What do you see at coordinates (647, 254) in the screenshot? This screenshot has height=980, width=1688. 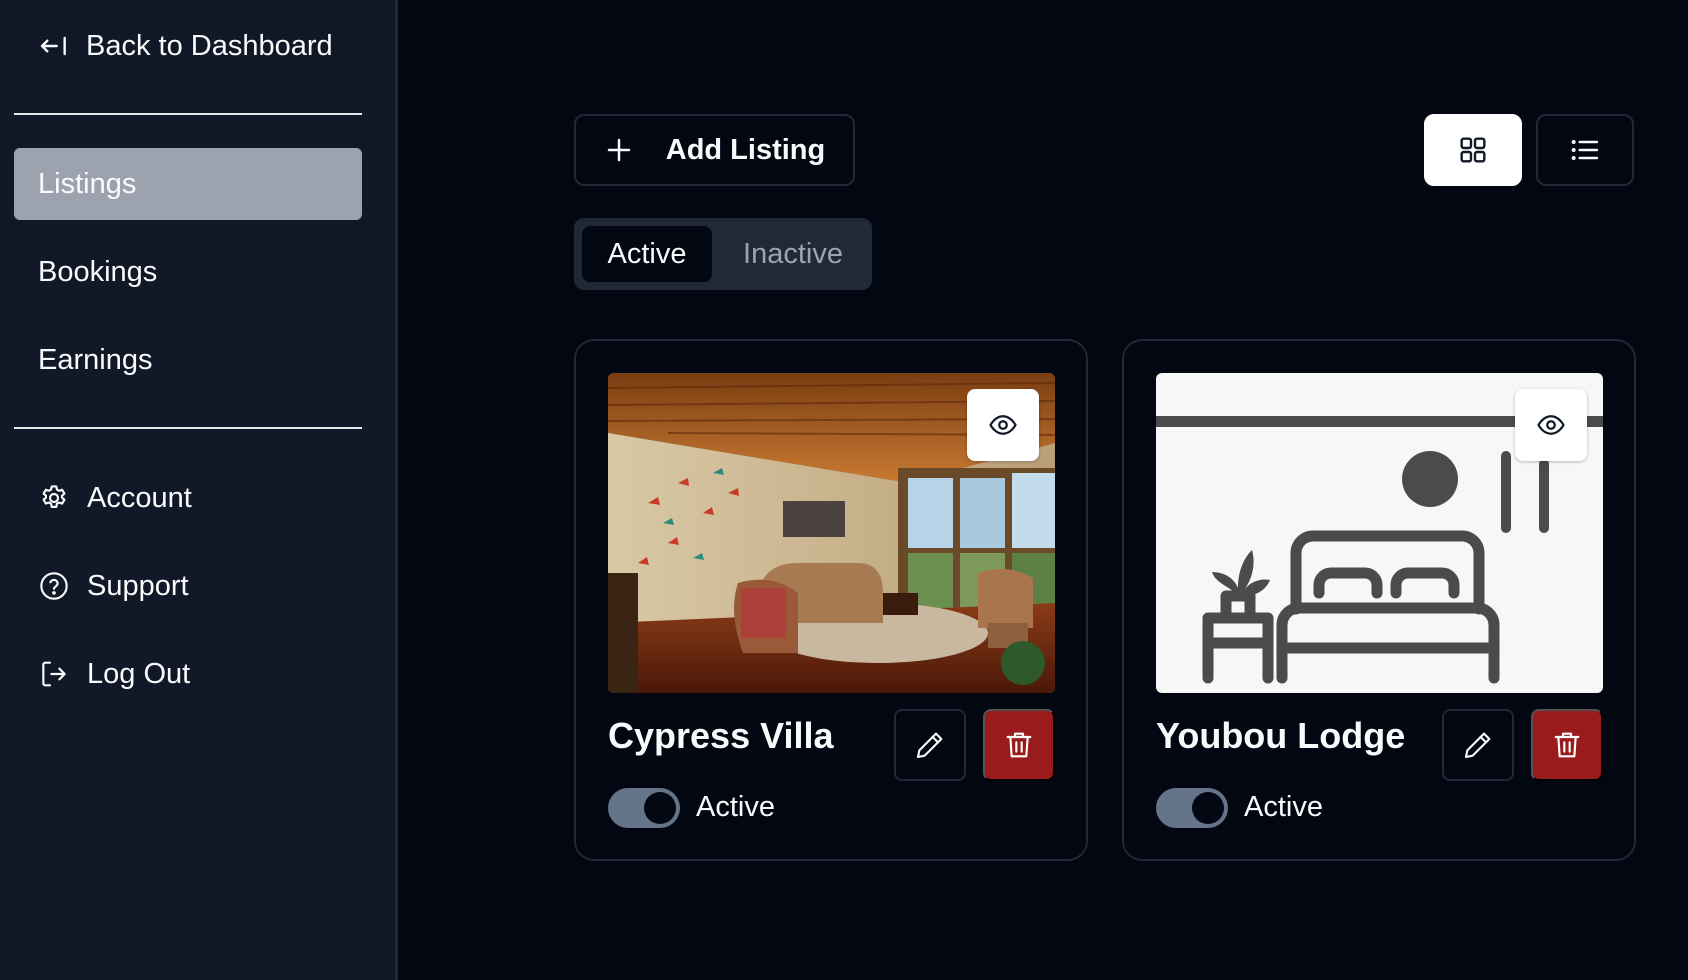 I see `tab-active: Active` at bounding box center [647, 254].